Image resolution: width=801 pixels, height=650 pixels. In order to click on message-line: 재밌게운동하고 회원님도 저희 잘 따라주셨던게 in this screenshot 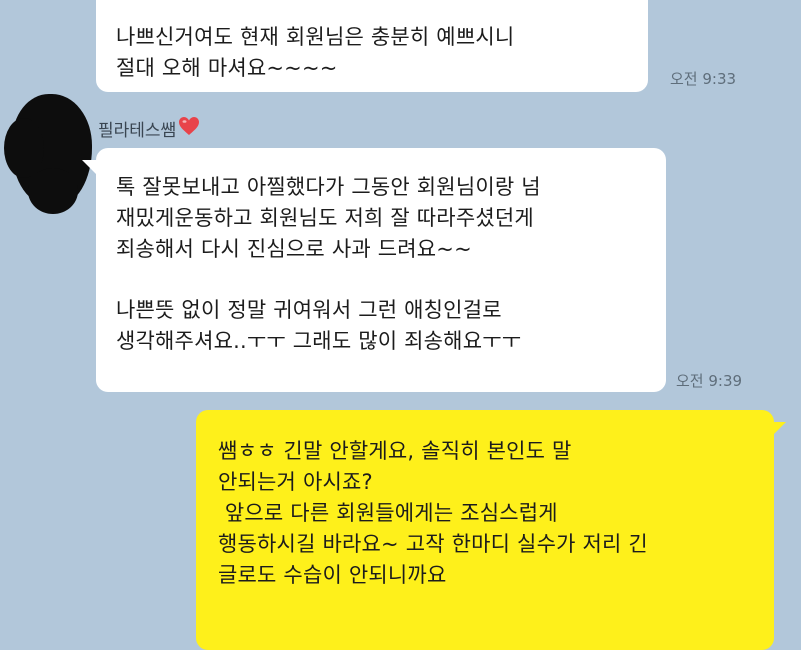, I will do `click(325, 218)`.